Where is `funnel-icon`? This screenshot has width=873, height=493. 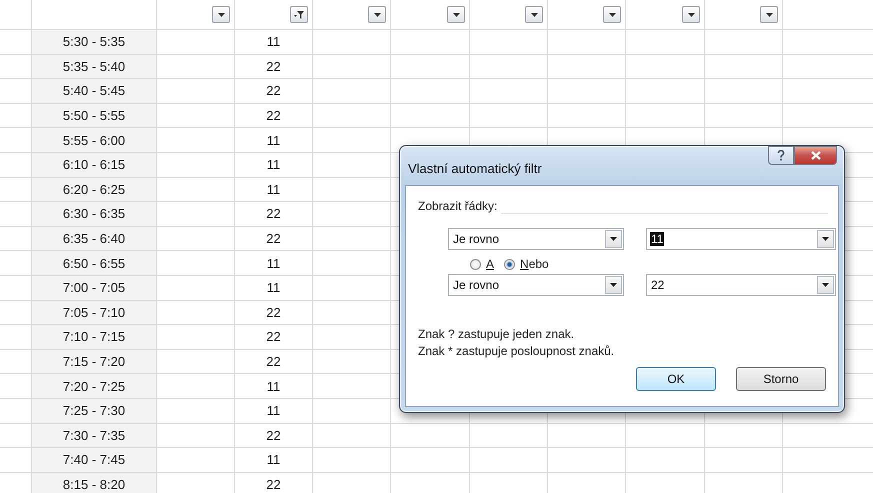
funnel-icon is located at coordinates (299, 15).